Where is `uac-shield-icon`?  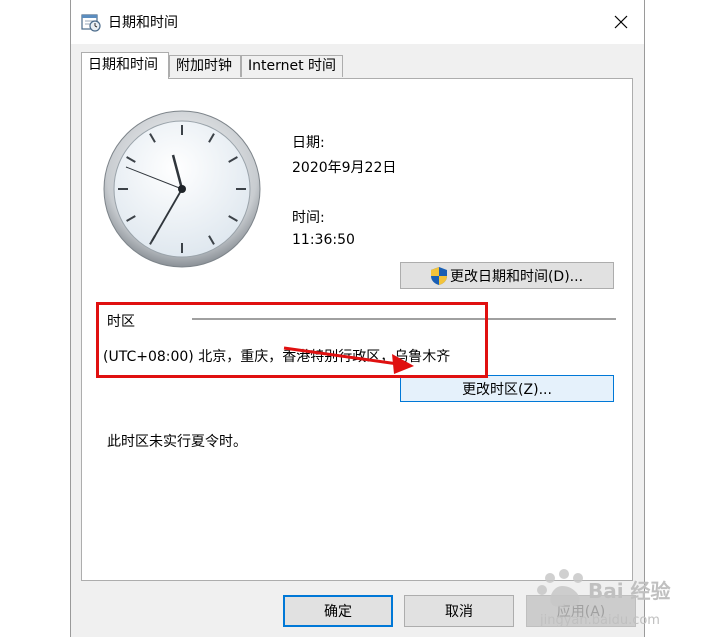 uac-shield-icon is located at coordinates (438, 275).